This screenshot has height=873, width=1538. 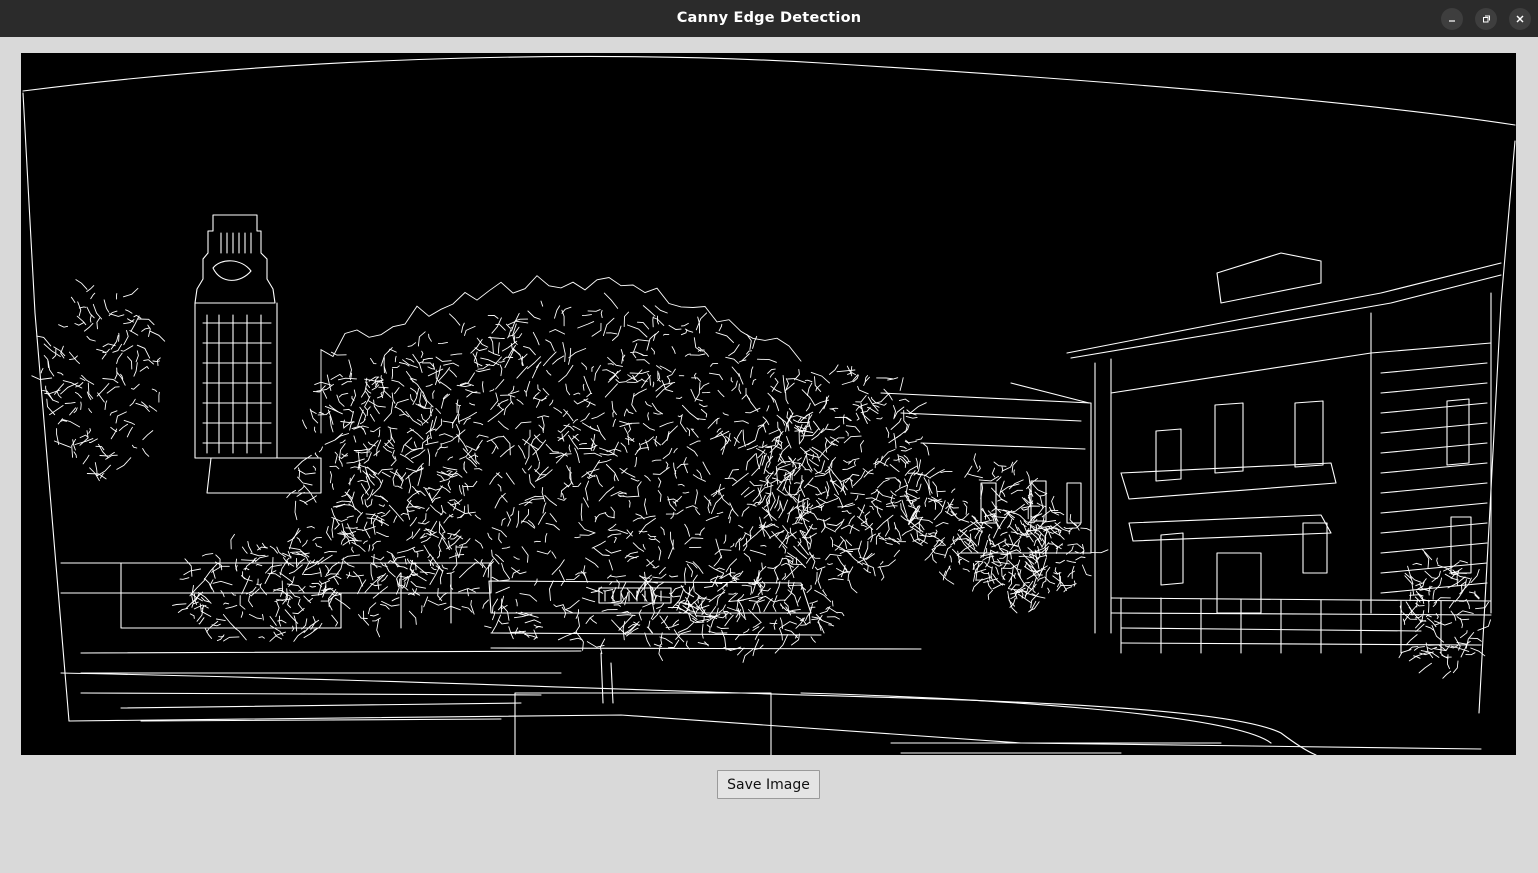 I want to click on minimize-icon, so click(x=1452, y=21).